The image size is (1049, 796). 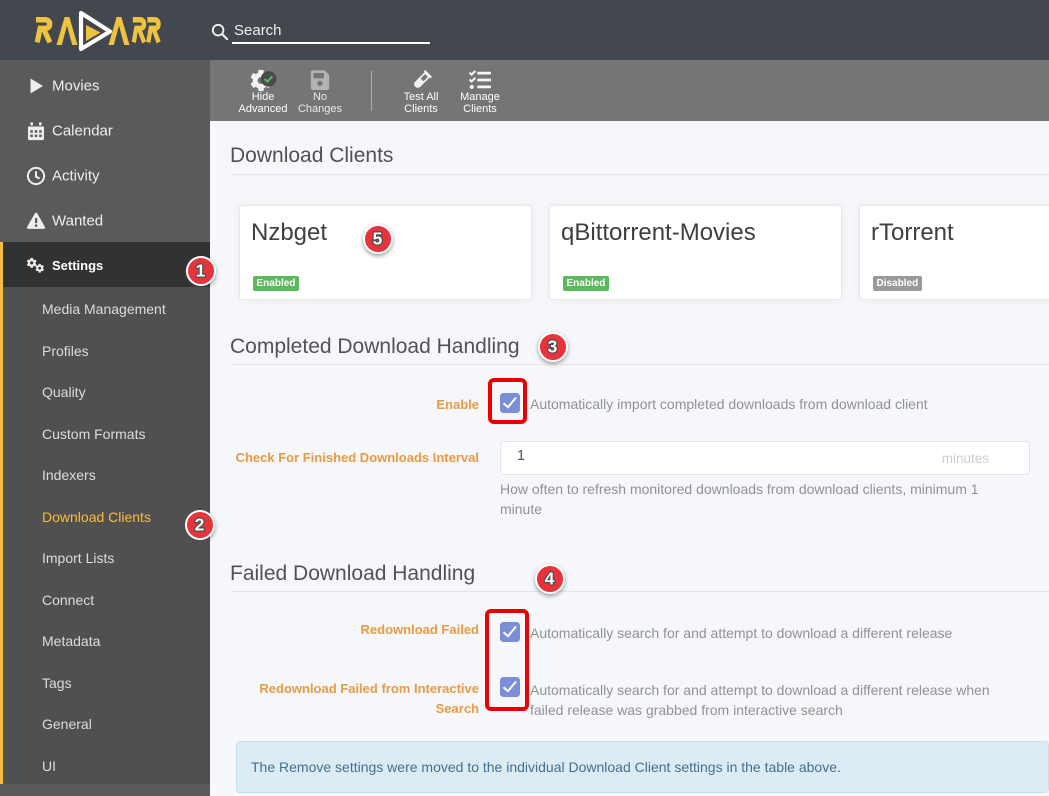 What do you see at coordinates (550, 579) in the screenshot?
I see `svg-text: 4` at bounding box center [550, 579].